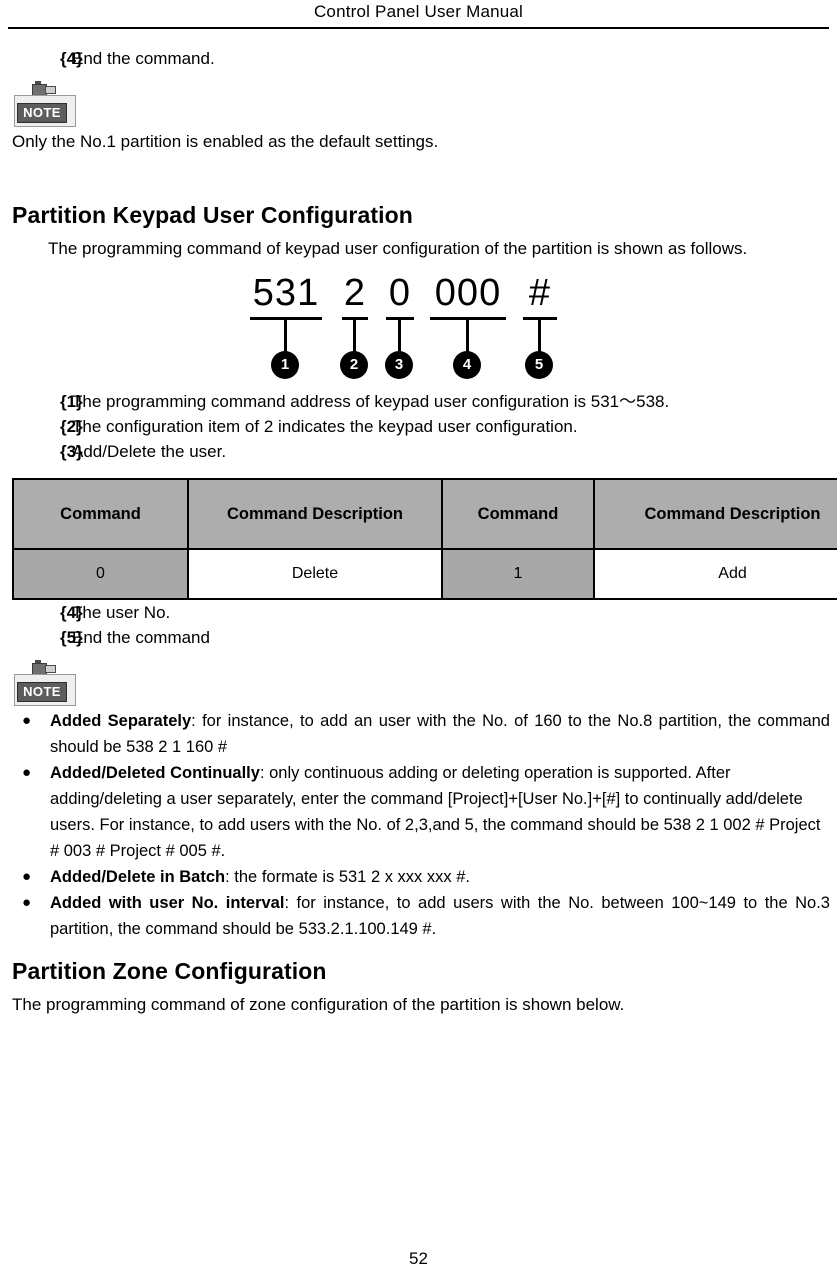  I want to click on page-header: Control Panel User Manual, so click(418, 11).